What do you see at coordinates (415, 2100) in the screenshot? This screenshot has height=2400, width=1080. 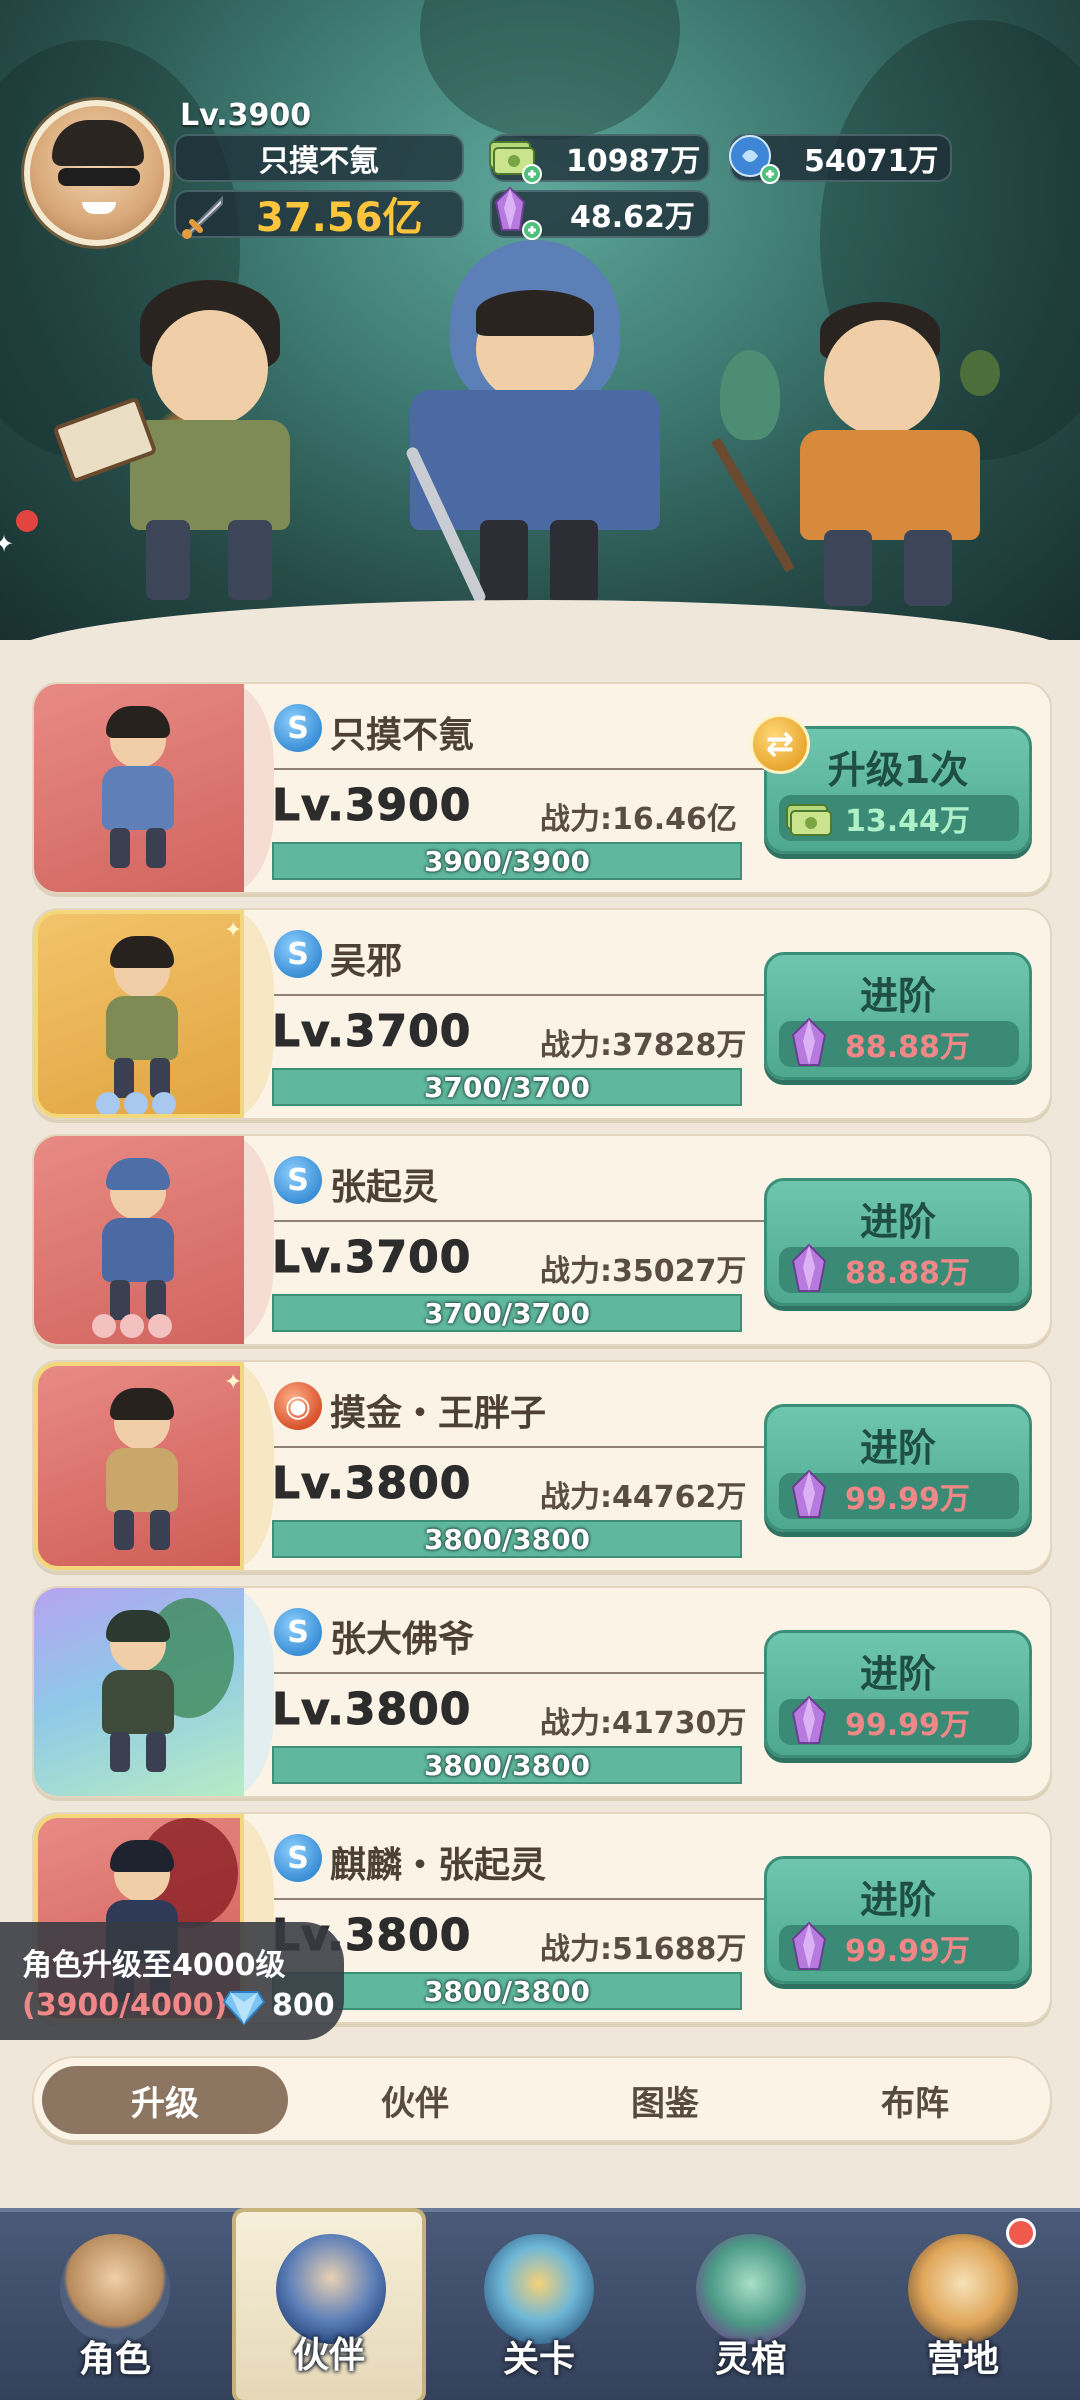 I see `tab-partners: 伙伴` at bounding box center [415, 2100].